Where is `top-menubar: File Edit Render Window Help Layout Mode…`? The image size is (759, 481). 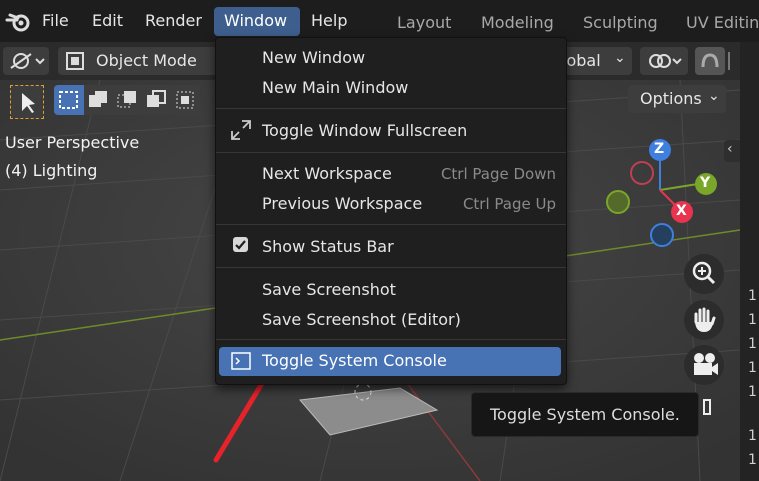
top-menubar: File Edit Render Window Help Layout Mode… is located at coordinates (379, 21).